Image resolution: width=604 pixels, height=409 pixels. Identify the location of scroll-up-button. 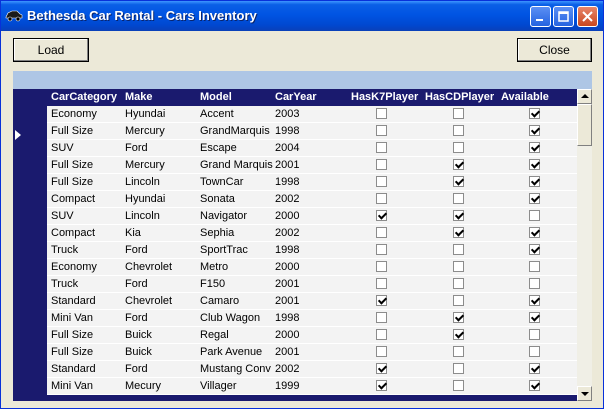
(584, 96).